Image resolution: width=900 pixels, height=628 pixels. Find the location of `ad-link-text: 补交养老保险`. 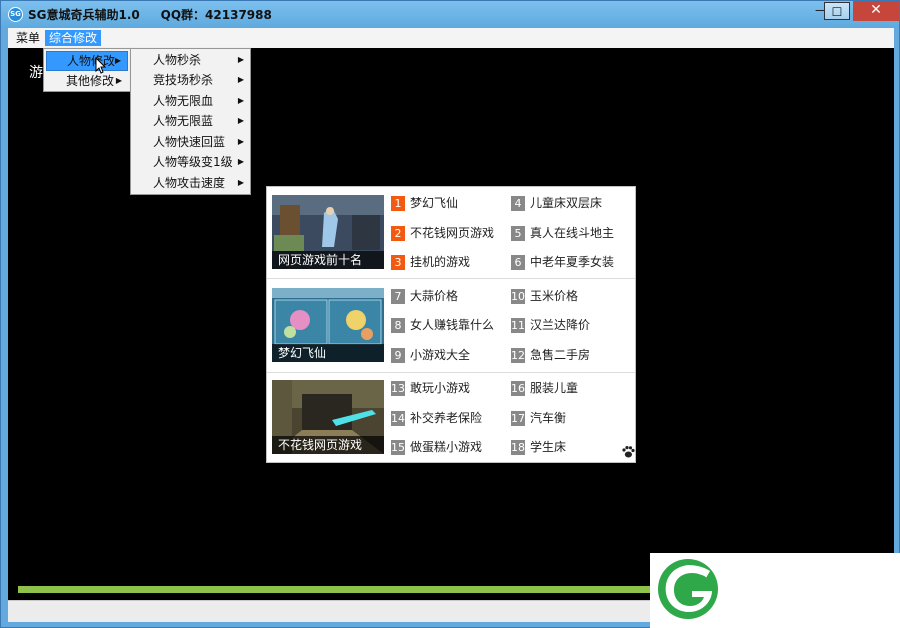

ad-link-text: 补交养老保险 is located at coordinates (446, 418).